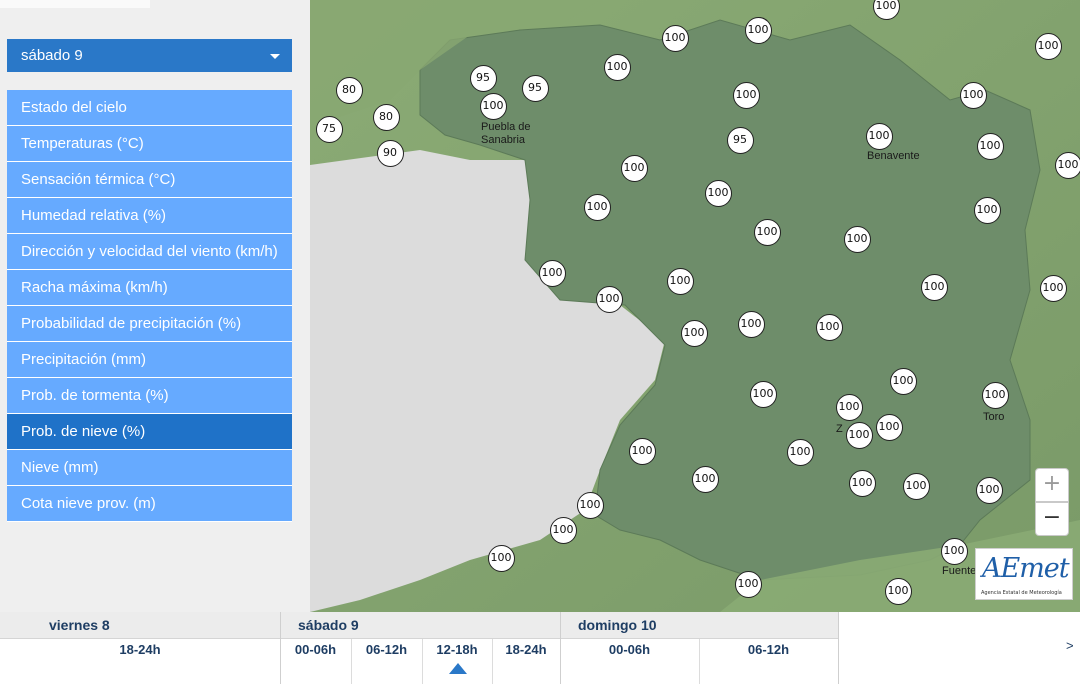 Image resolution: width=1080 pixels, height=684 pixels. What do you see at coordinates (149, 288) in the screenshot?
I see `menu-item-racha-maxima: Racha máxima (km/h)` at bounding box center [149, 288].